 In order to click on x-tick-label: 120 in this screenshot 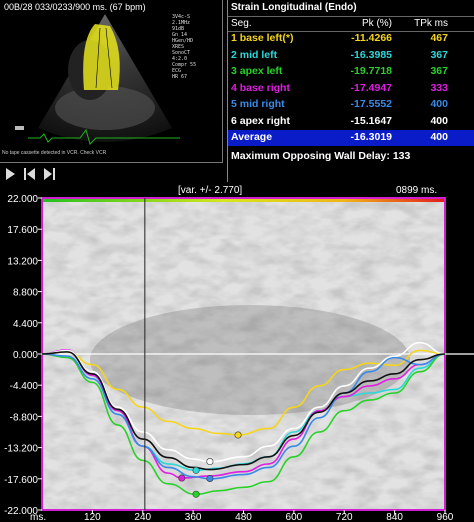, I will do `click(92, 517)`.